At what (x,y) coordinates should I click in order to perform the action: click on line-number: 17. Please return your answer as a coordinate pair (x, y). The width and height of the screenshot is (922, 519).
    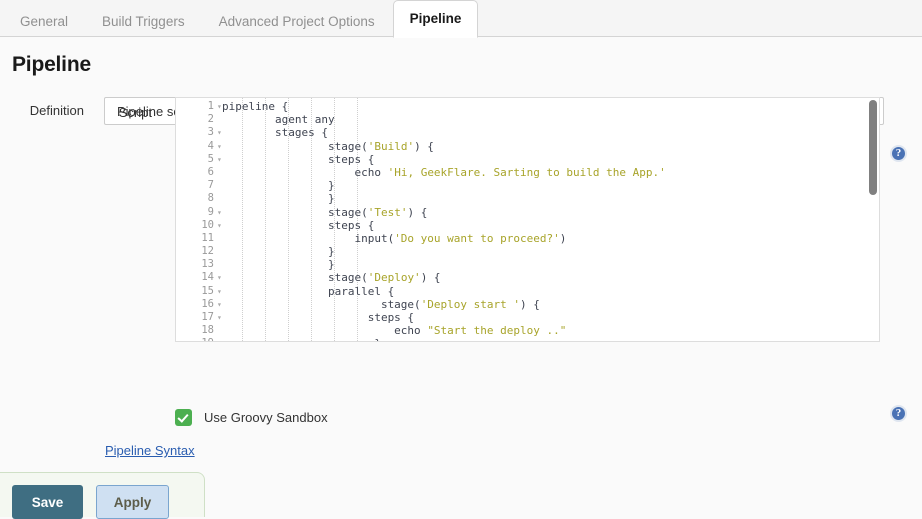
    Looking at the image, I should click on (207, 317).